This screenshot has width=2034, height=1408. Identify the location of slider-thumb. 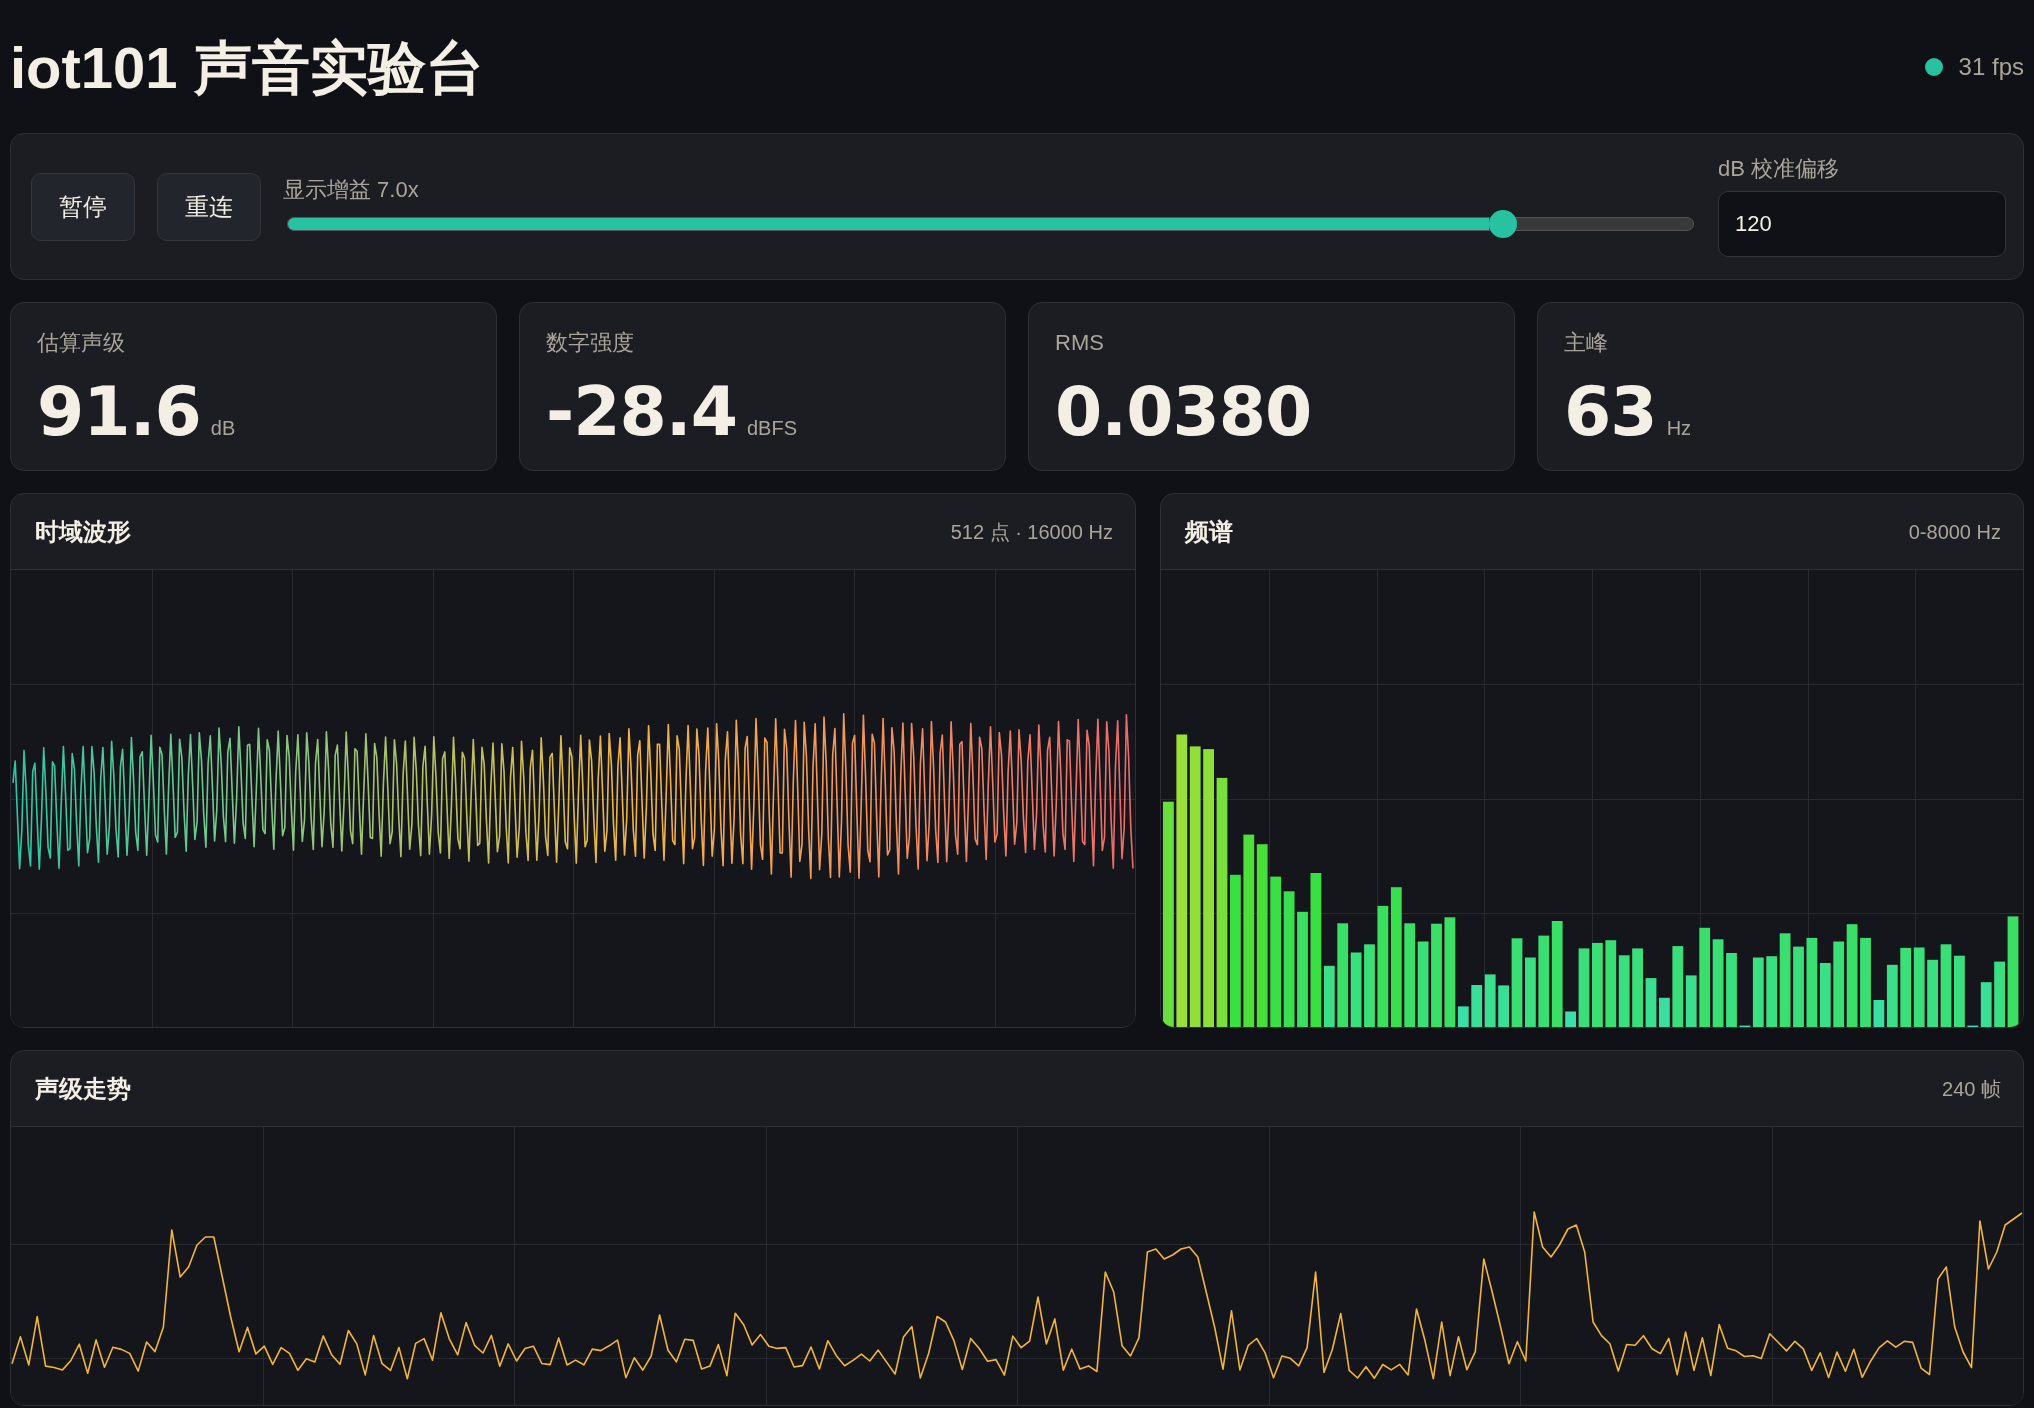
(1503, 223).